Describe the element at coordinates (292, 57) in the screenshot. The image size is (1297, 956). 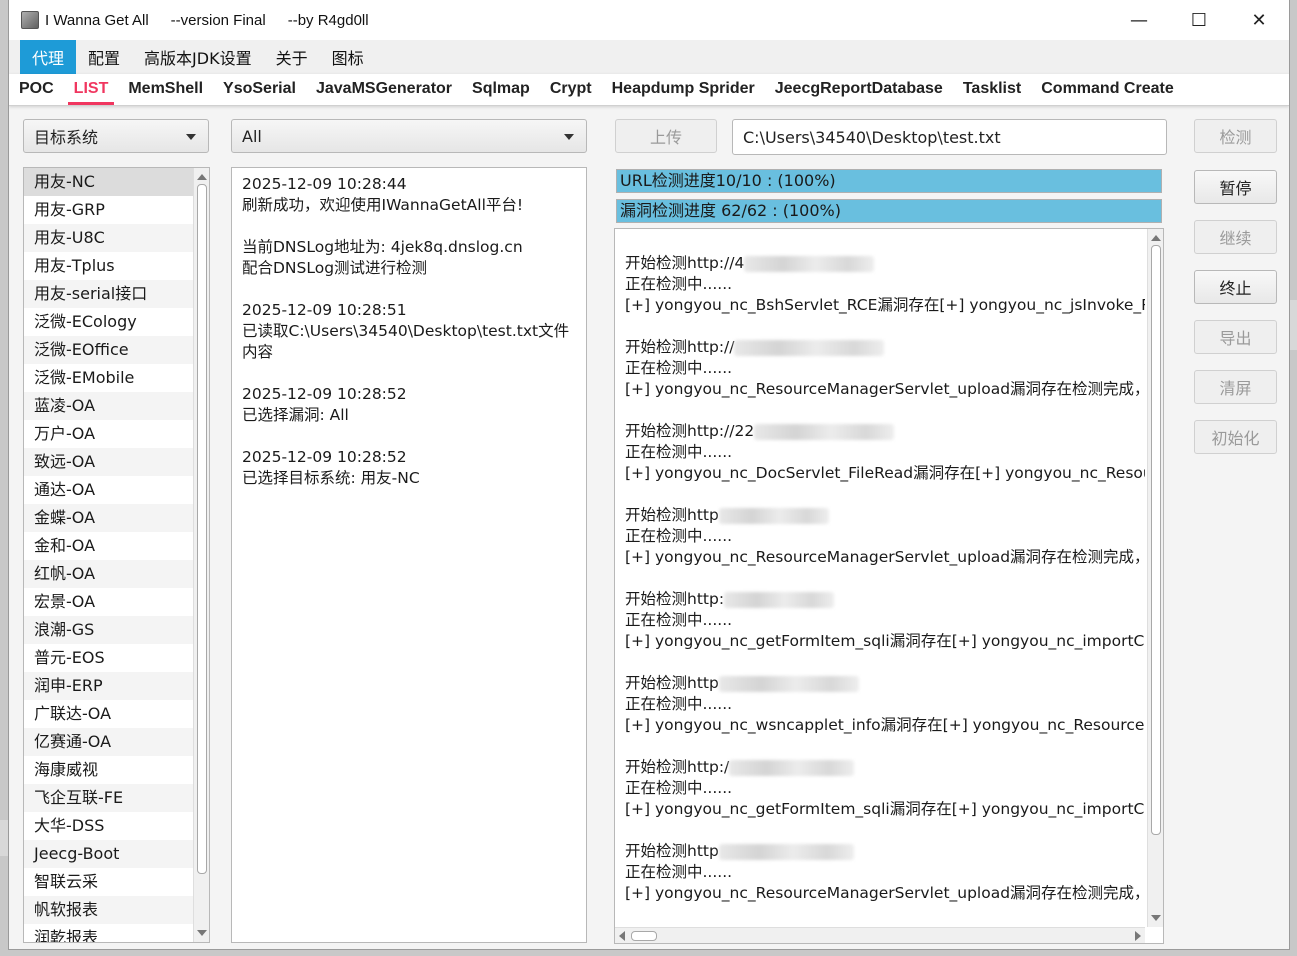
I see `menu-about: 关于` at that location.